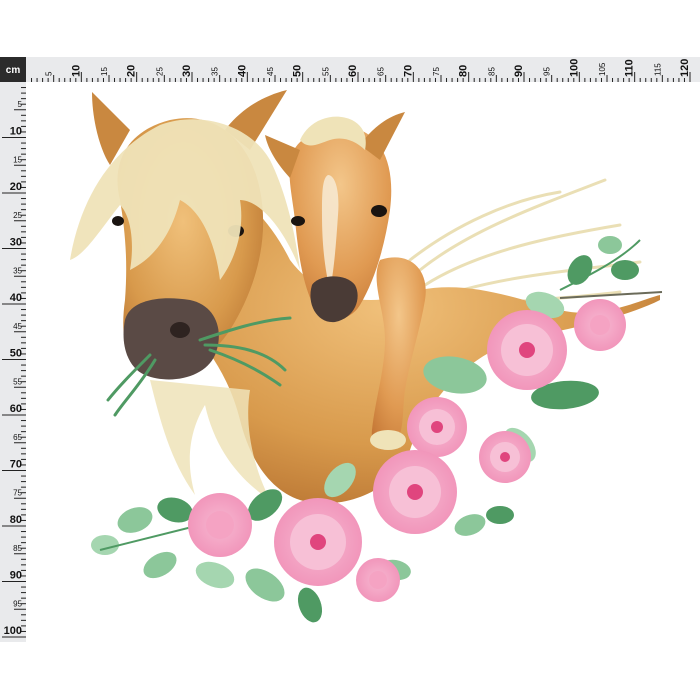 The width and height of the screenshot is (700, 700). I want to click on left-ruler: 5 10 15 20 25 30 35 40 45 50 55 60 65 70 75 80 85 90 95 100, so click(13, 362).